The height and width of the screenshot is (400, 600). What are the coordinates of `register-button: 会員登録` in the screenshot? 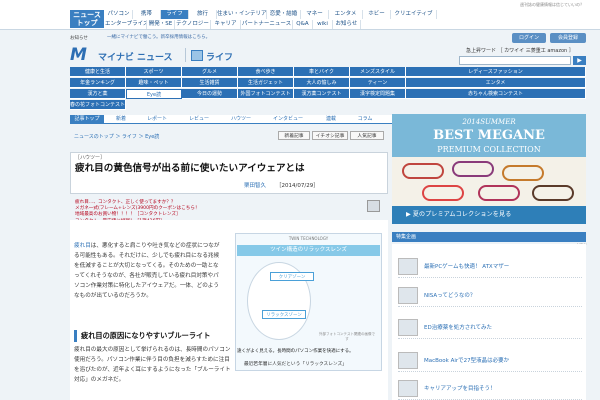 It's located at (568, 38).